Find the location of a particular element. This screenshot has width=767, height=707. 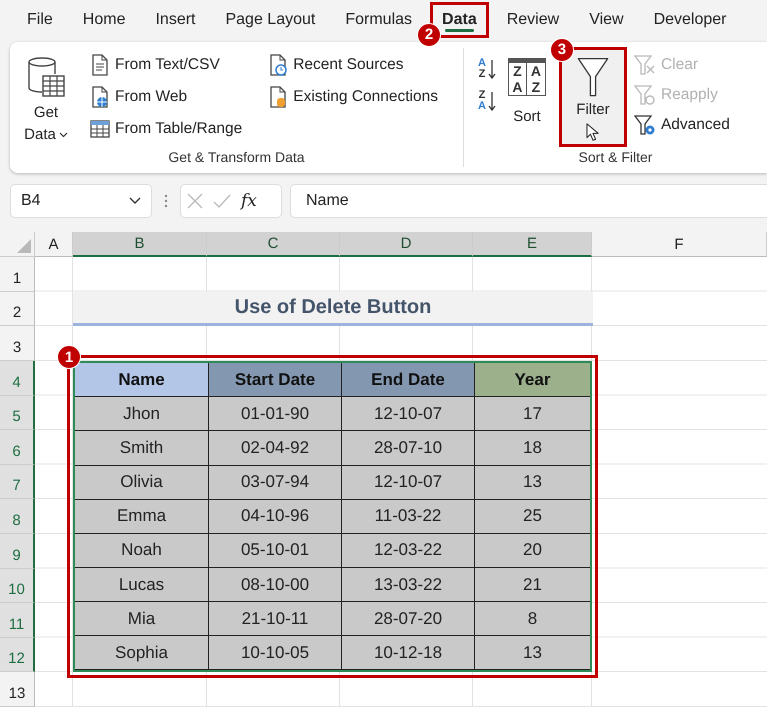

formula-input: Name is located at coordinates (528, 201).